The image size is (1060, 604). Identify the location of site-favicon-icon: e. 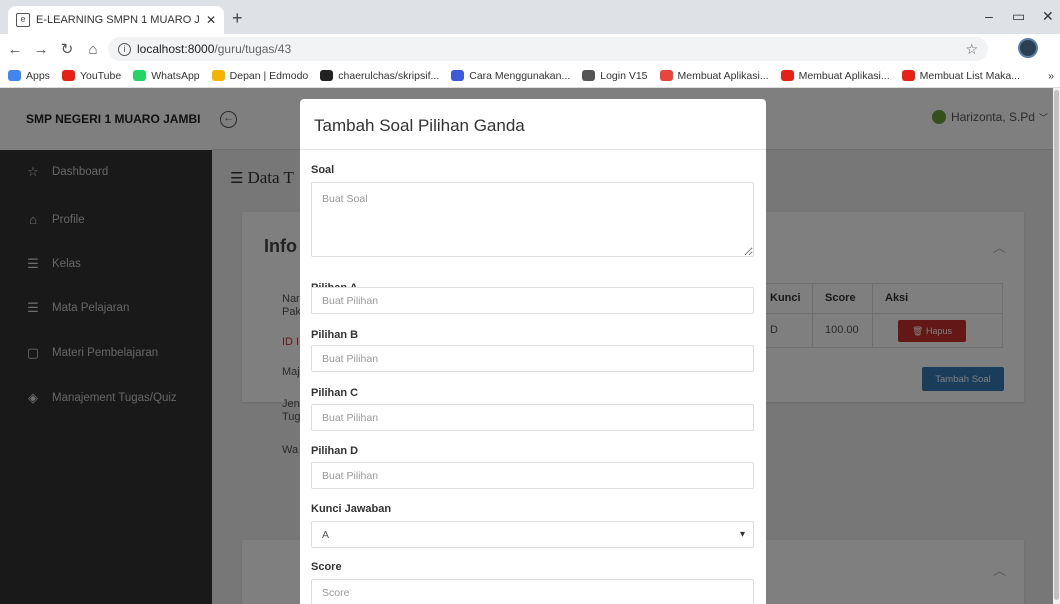
(23, 20).